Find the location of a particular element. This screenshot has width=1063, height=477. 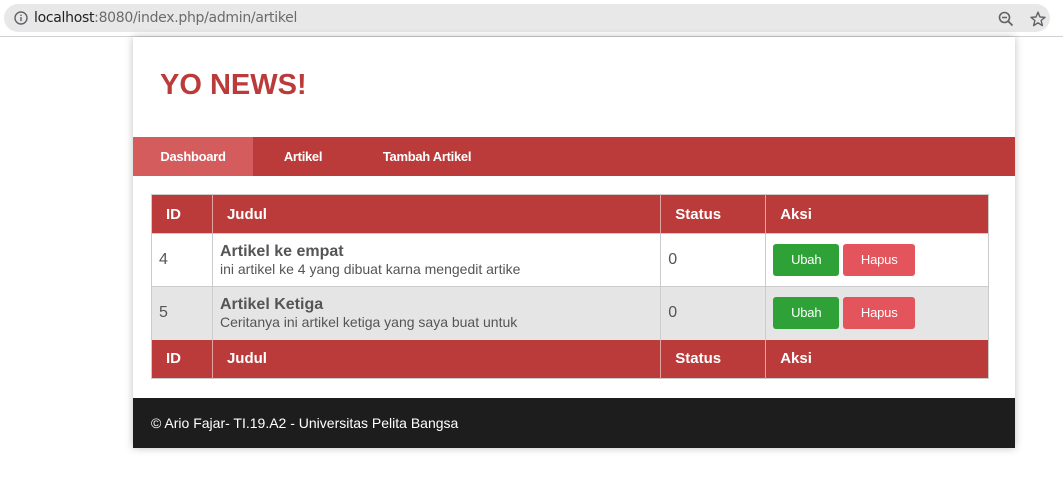

url-text: localhost:8080/index.php/admin/artikel is located at coordinates (165, 18).